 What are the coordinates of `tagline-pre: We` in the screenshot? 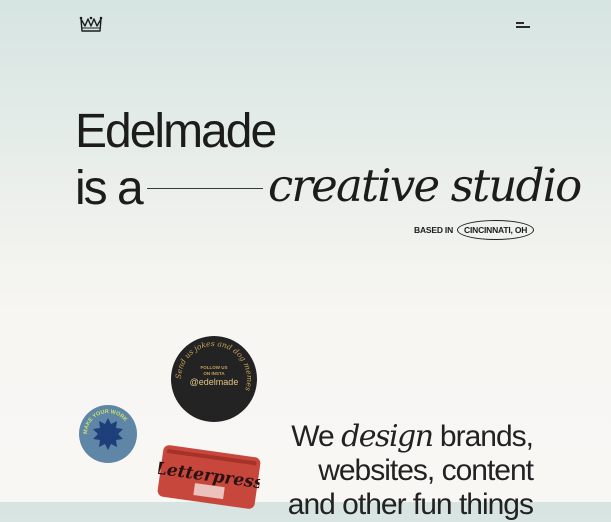 It's located at (312, 436).